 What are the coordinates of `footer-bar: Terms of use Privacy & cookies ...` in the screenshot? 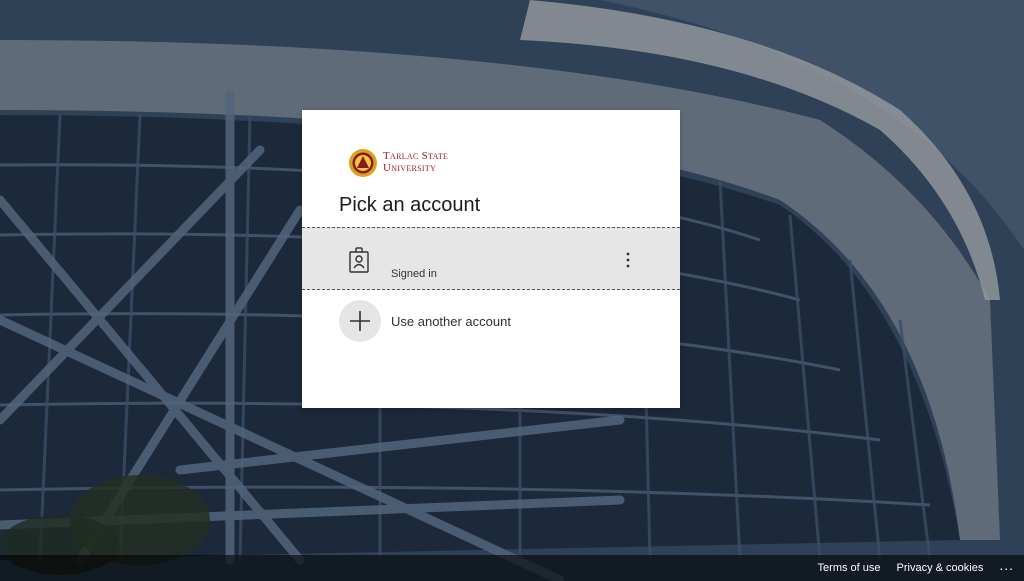 It's located at (512, 568).